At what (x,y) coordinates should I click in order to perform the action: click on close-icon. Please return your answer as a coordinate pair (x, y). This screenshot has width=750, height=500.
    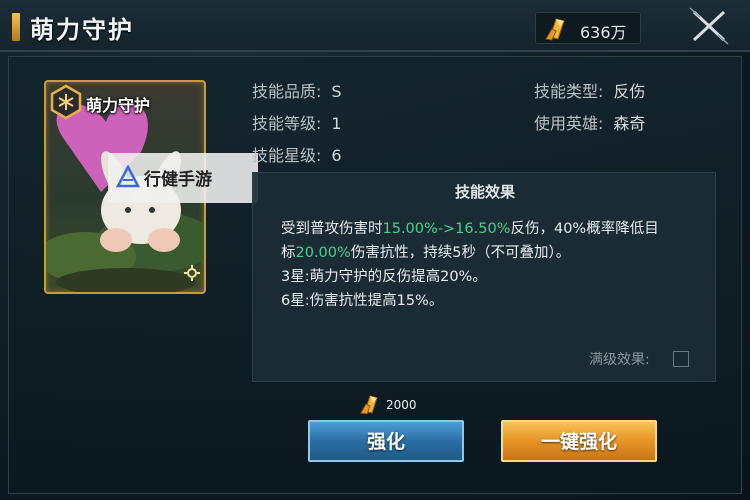
    Looking at the image, I should click on (709, 26).